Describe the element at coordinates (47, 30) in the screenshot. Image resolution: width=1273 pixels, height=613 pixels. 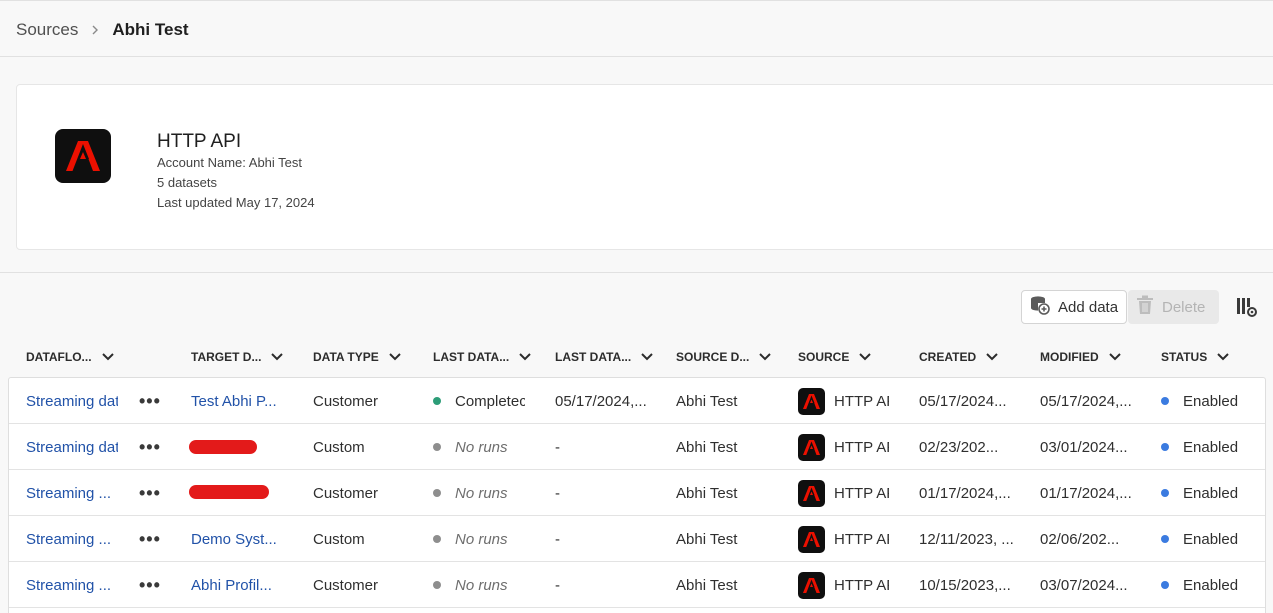
I see `breadcrumb-sources-link: Sources` at that location.